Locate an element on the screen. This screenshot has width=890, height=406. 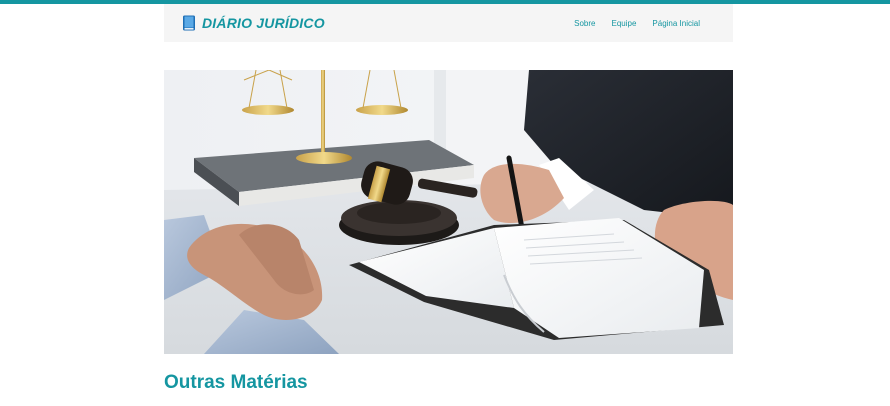
section-title-outras-materias: Outras Matérias is located at coordinates (236, 382).